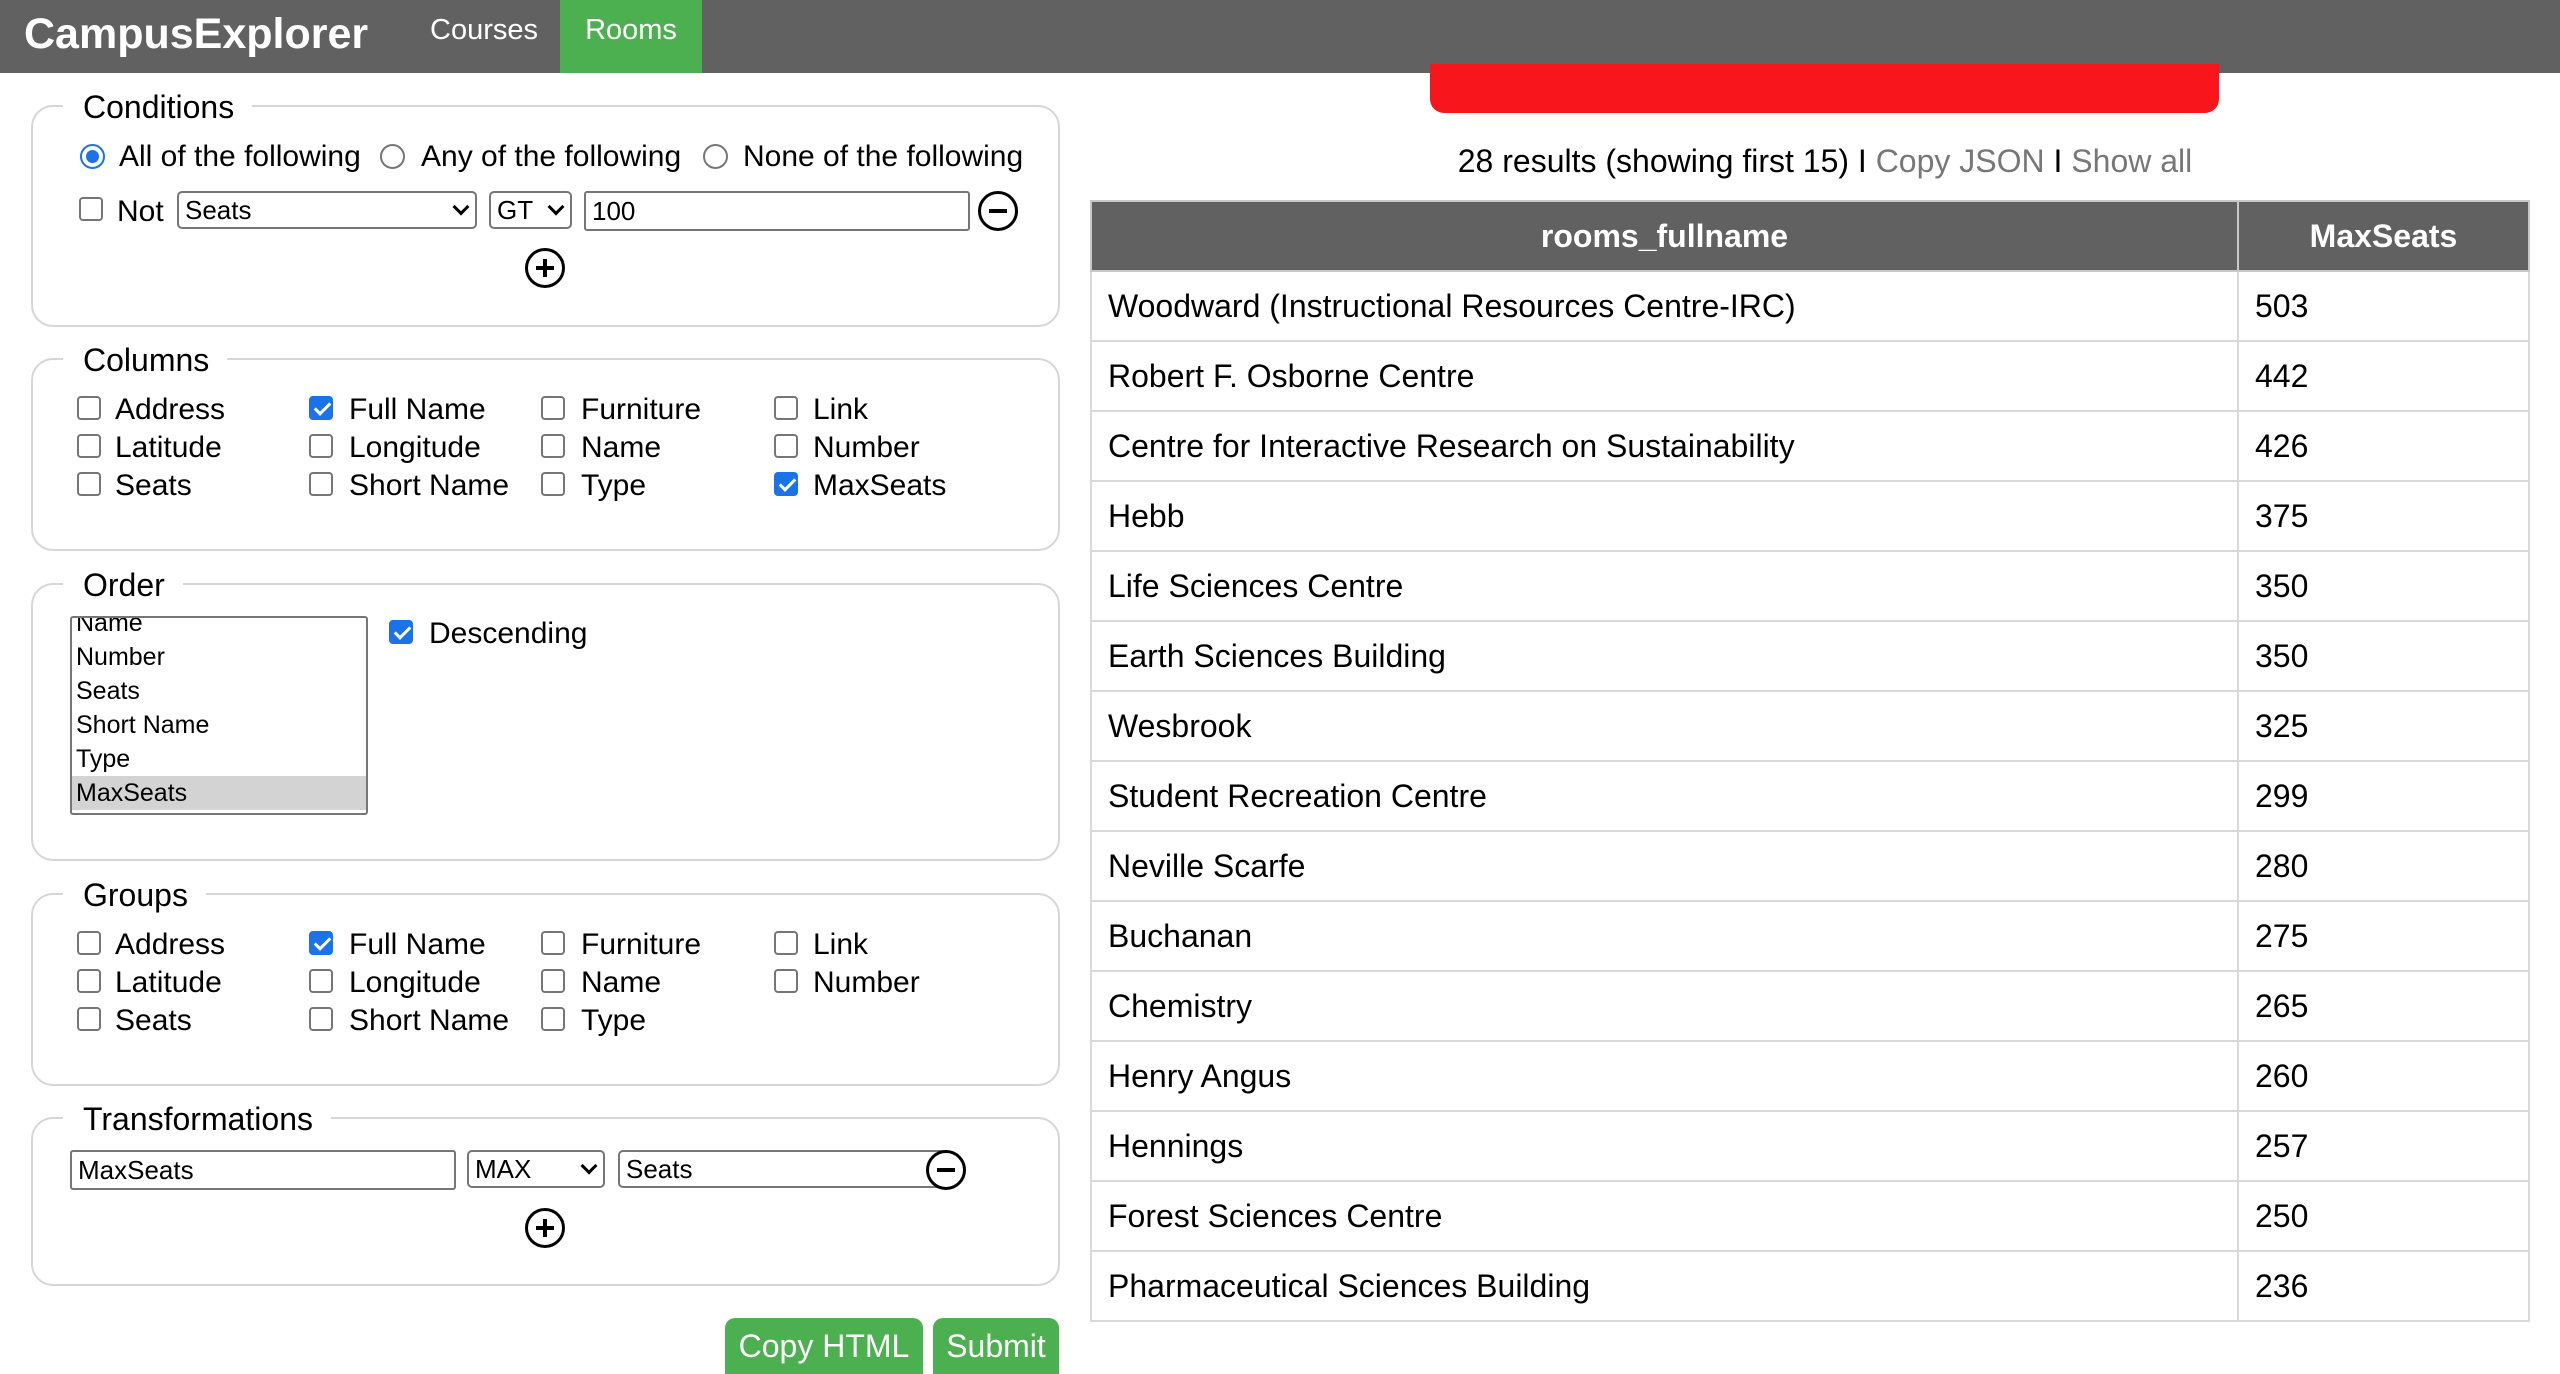 This screenshot has height=1374, width=2560. I want to click on table-row: Henry Angus 260, so click(1810, 1076).